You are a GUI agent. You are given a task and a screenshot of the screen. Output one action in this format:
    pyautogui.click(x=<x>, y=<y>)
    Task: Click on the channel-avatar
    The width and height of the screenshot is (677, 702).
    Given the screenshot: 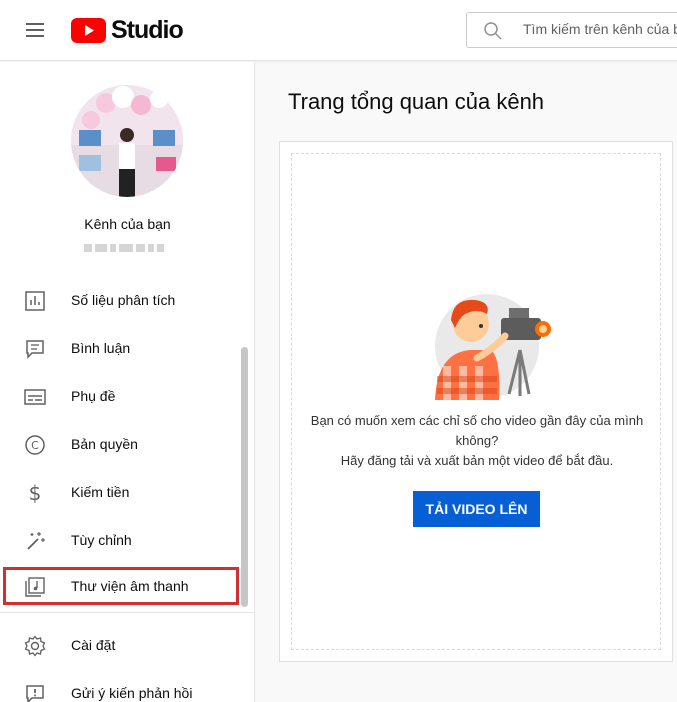 What is the action you would take?
    pyautogui.click(x=127, y=141)
    